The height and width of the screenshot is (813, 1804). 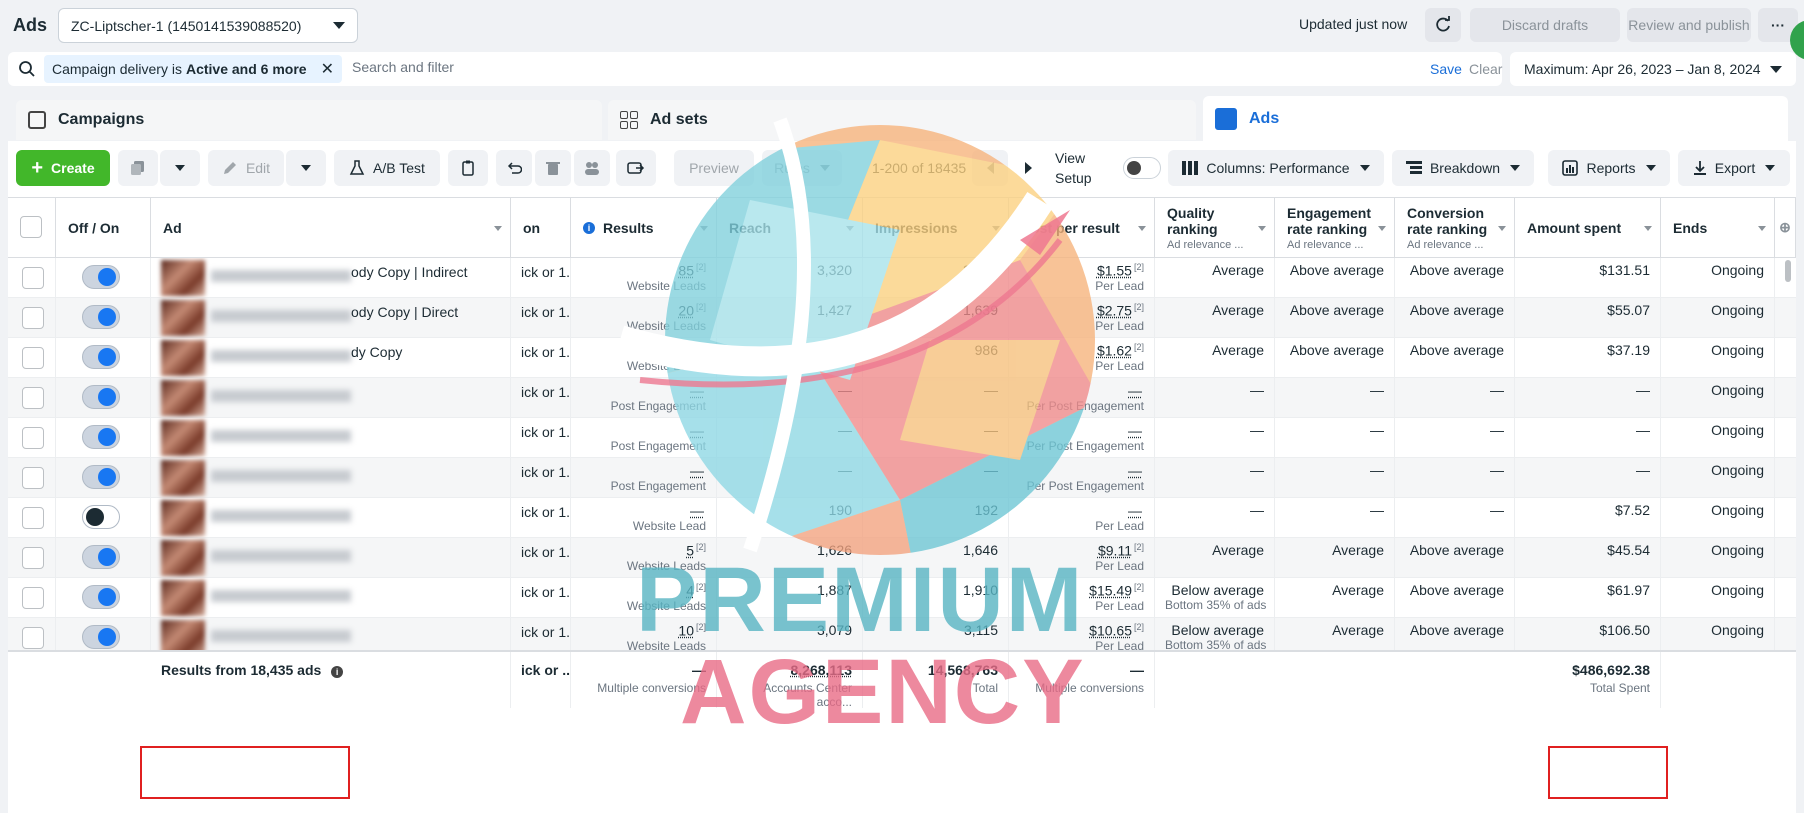 What do you see at coordinates (686, 351) in the screenshot?
I see `results-value: 23` at bounding box center [686, 351].